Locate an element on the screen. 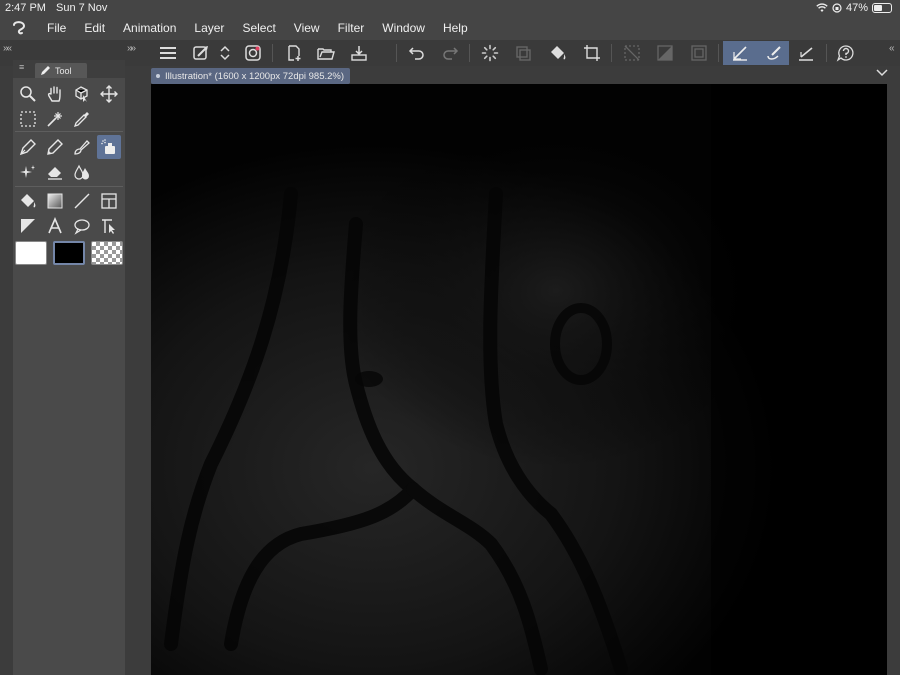  object-select-icon is located at coordinates (81, 94).